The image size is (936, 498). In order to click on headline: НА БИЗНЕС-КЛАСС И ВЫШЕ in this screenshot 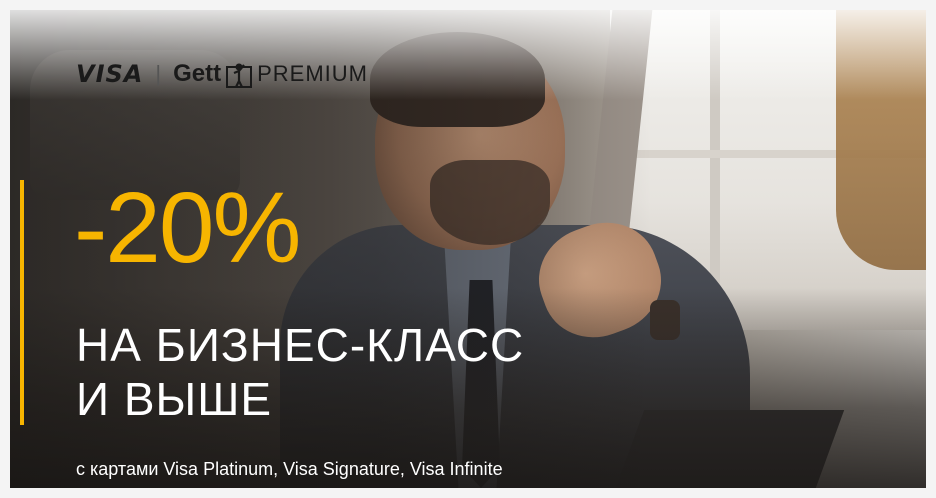, I will do `click(300, 372)`.